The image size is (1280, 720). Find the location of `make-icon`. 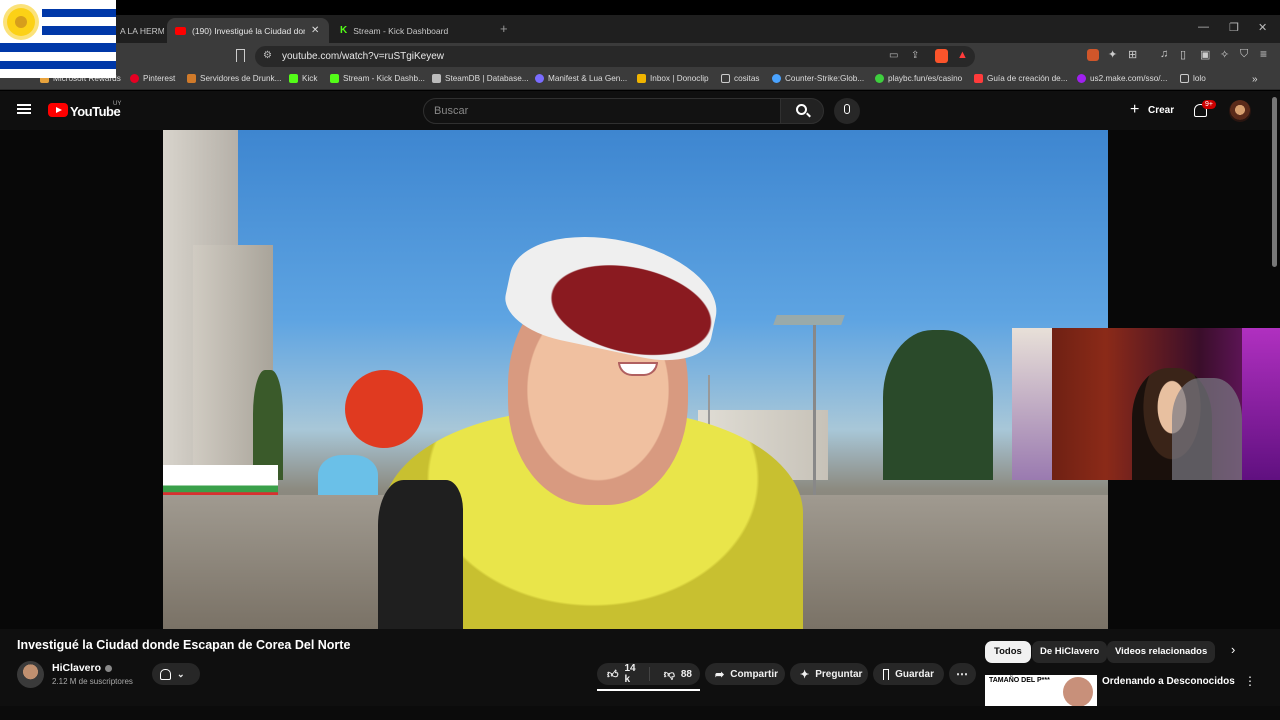

make-icon is located at coordinates (1081, 78).